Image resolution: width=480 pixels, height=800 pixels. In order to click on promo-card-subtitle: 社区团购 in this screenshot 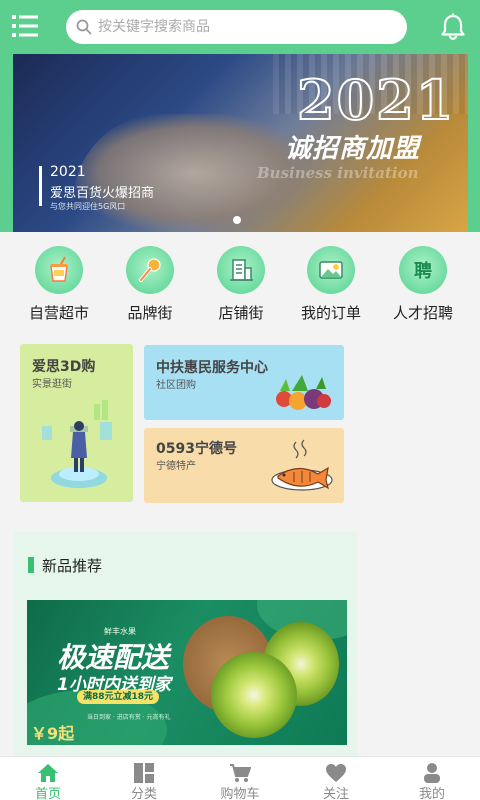, I will do `click(176, 385)`.